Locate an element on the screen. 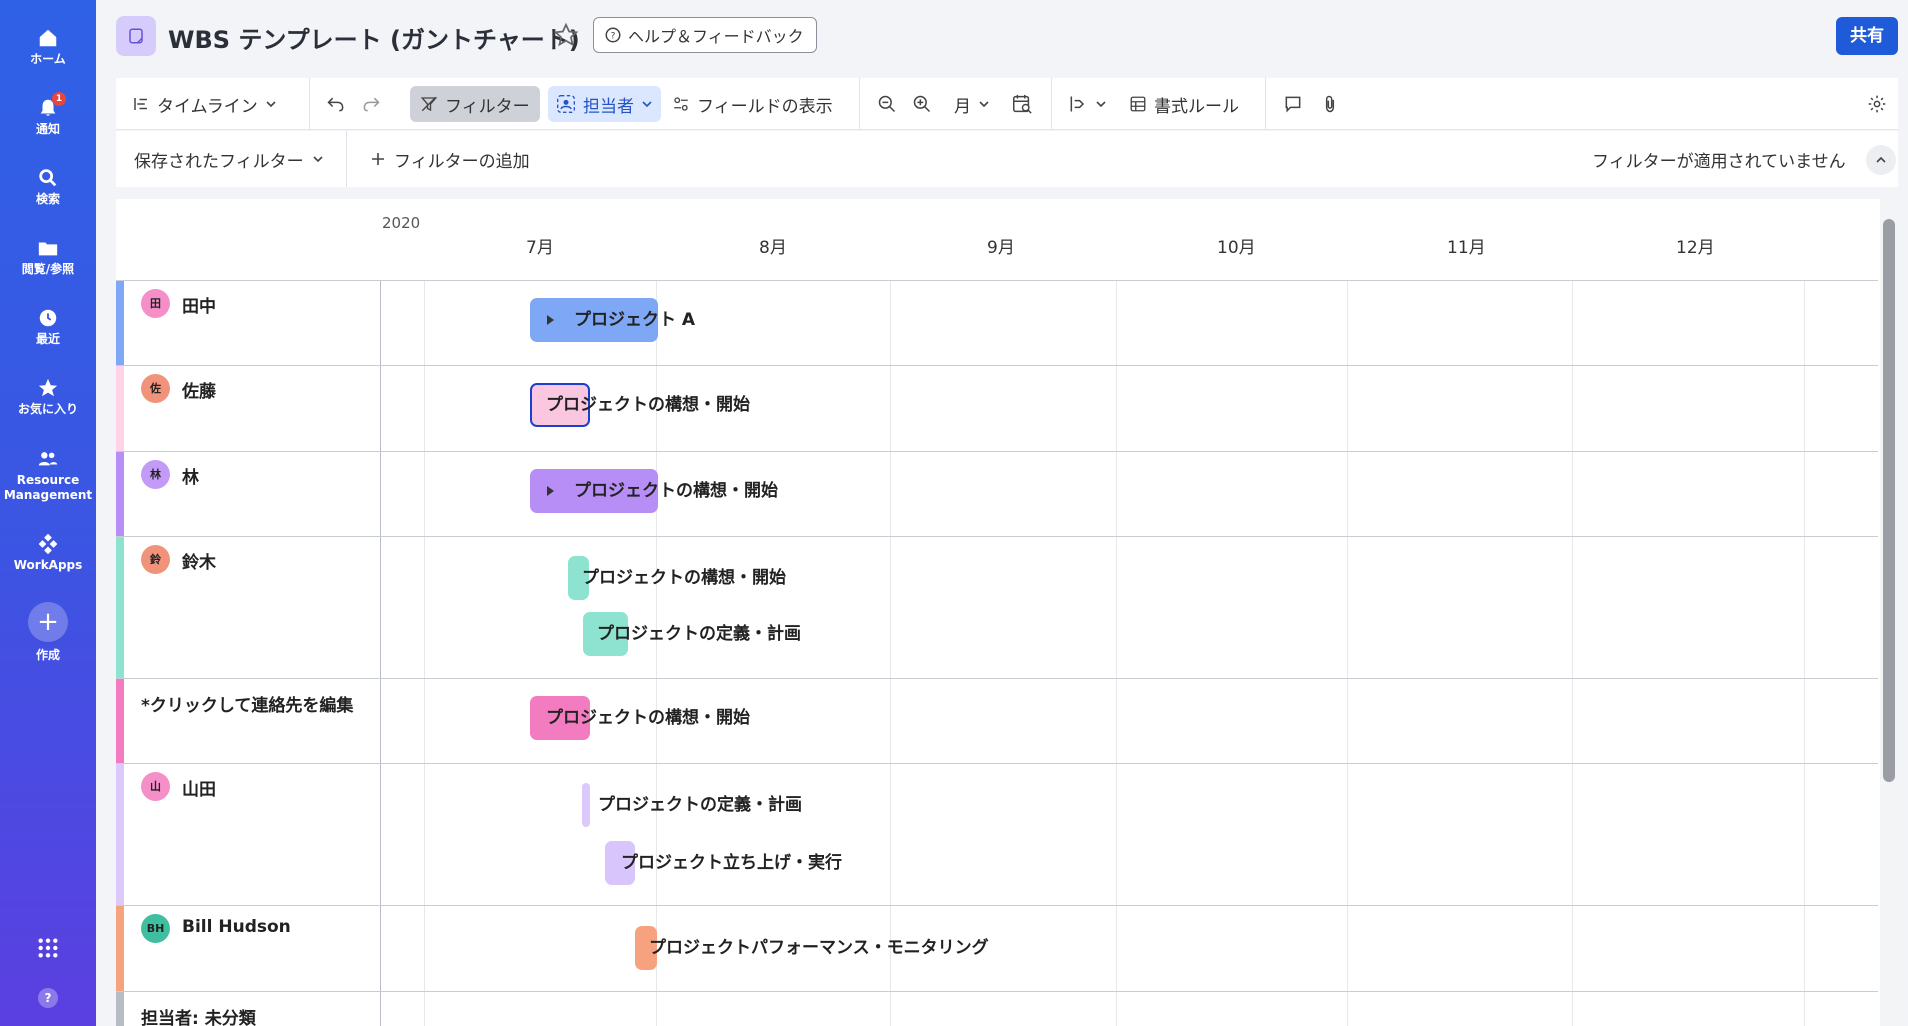 The image size is (1908, 1026). add-filter-label: フィルターの追加 is located at coordinates (462, 159).